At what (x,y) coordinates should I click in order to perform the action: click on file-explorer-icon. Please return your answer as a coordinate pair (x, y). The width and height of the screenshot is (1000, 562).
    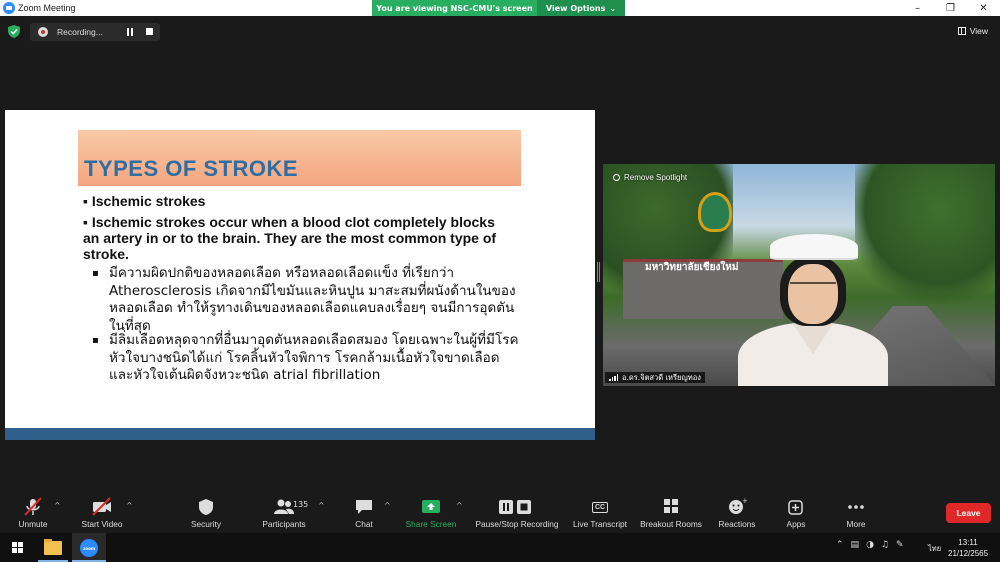
    Looking at the image, I should click on (53, 547).